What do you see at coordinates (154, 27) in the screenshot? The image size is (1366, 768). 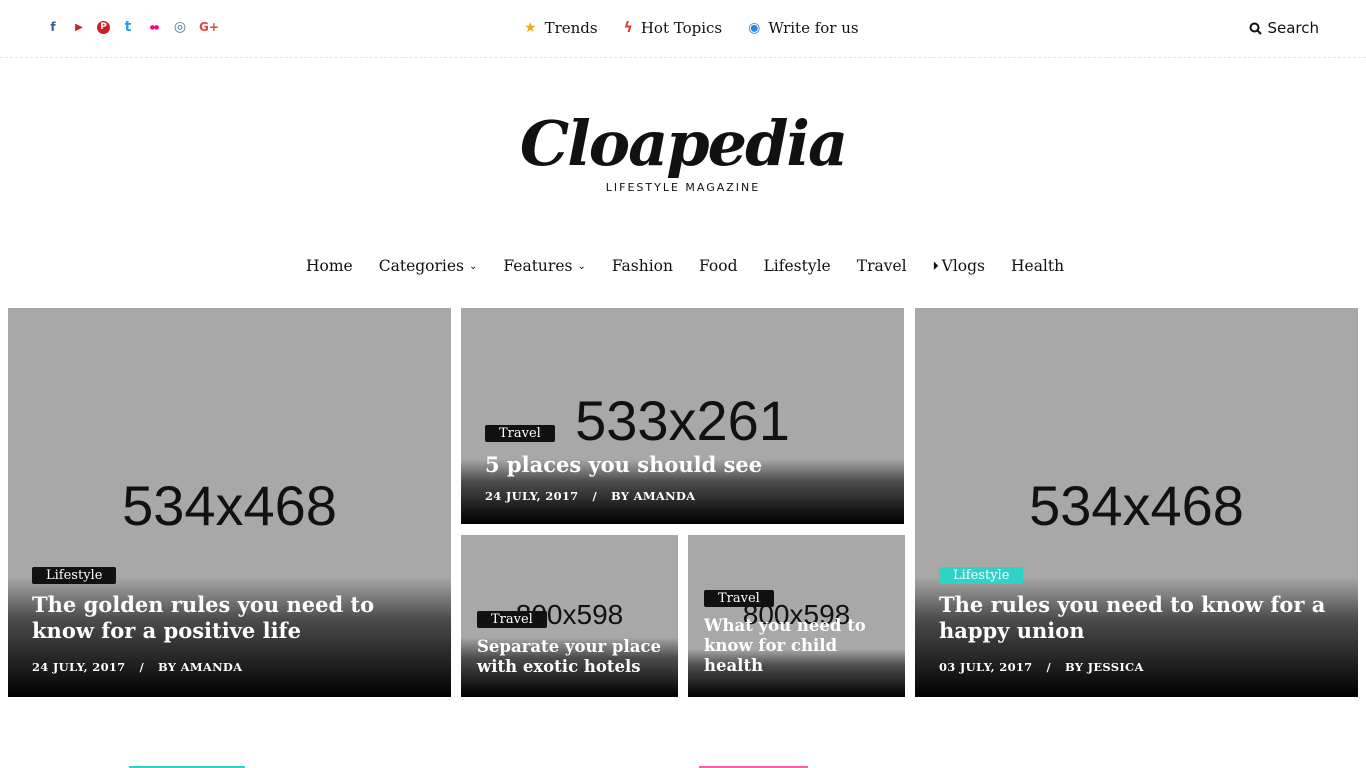 I see `flickr-icon: ●●` at bounding box center [154, 27].